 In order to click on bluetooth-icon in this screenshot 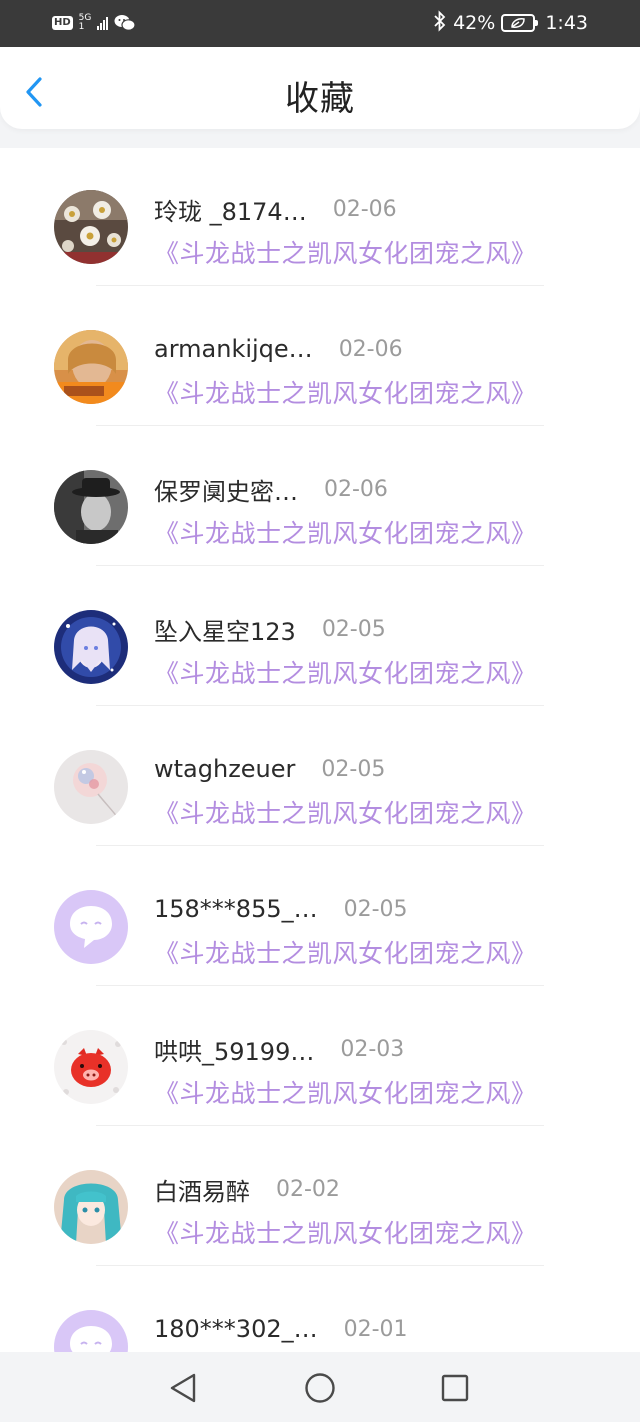, I will do `click(440, 23)`.